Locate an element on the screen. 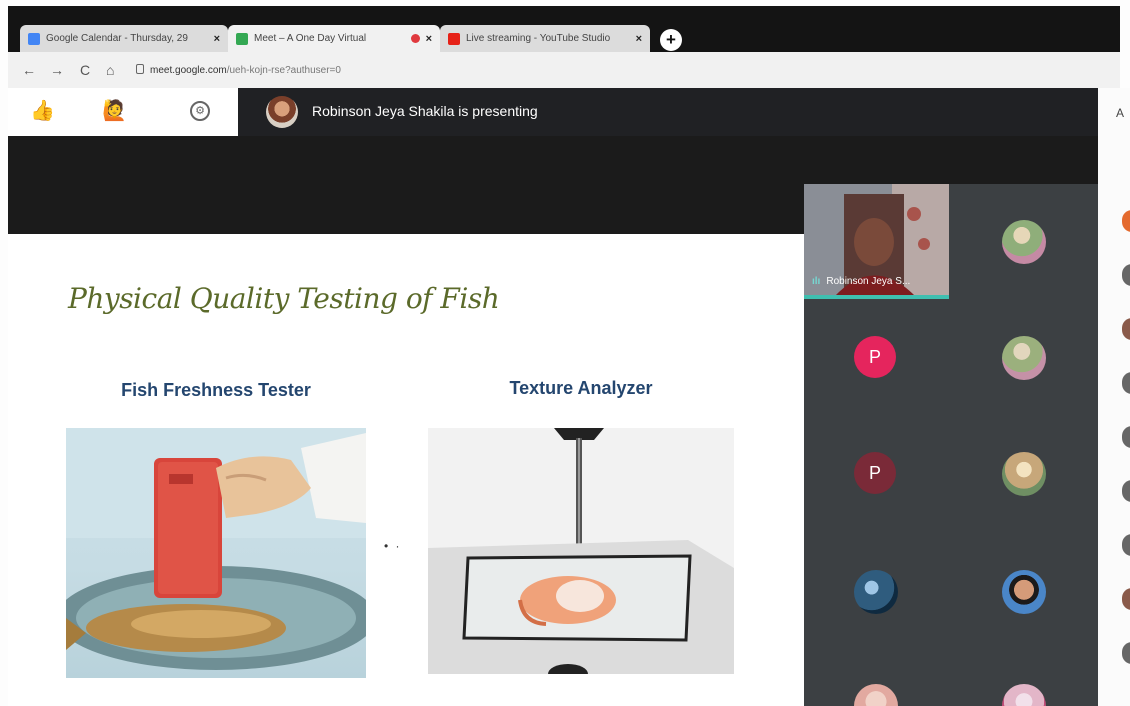 This screenshot has width=1130, height=706. reaction-toolbar: 👍 🙋 ⚙ is located at coordinates (123, 112).